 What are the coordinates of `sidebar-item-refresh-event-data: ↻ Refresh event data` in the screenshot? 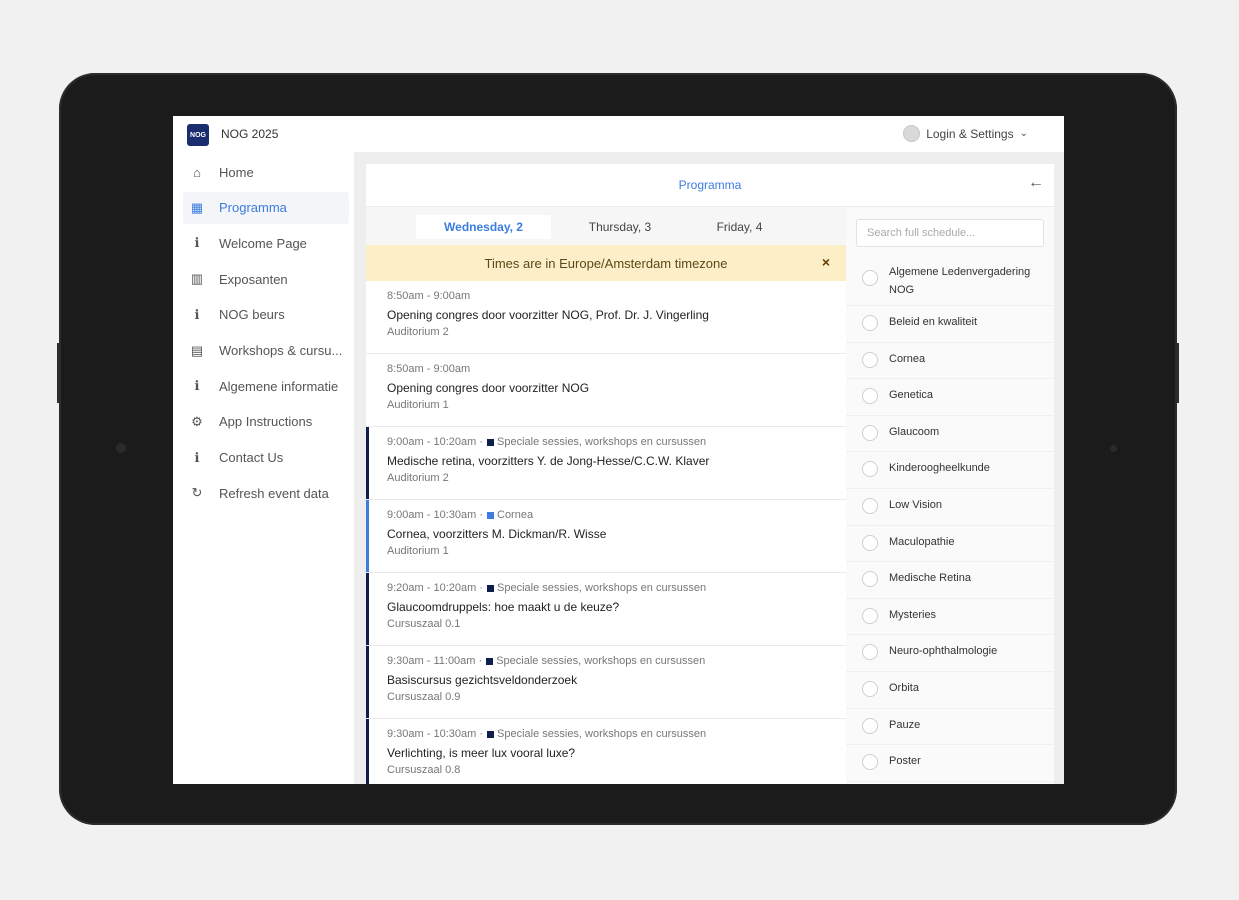 It's located at (266, 493).